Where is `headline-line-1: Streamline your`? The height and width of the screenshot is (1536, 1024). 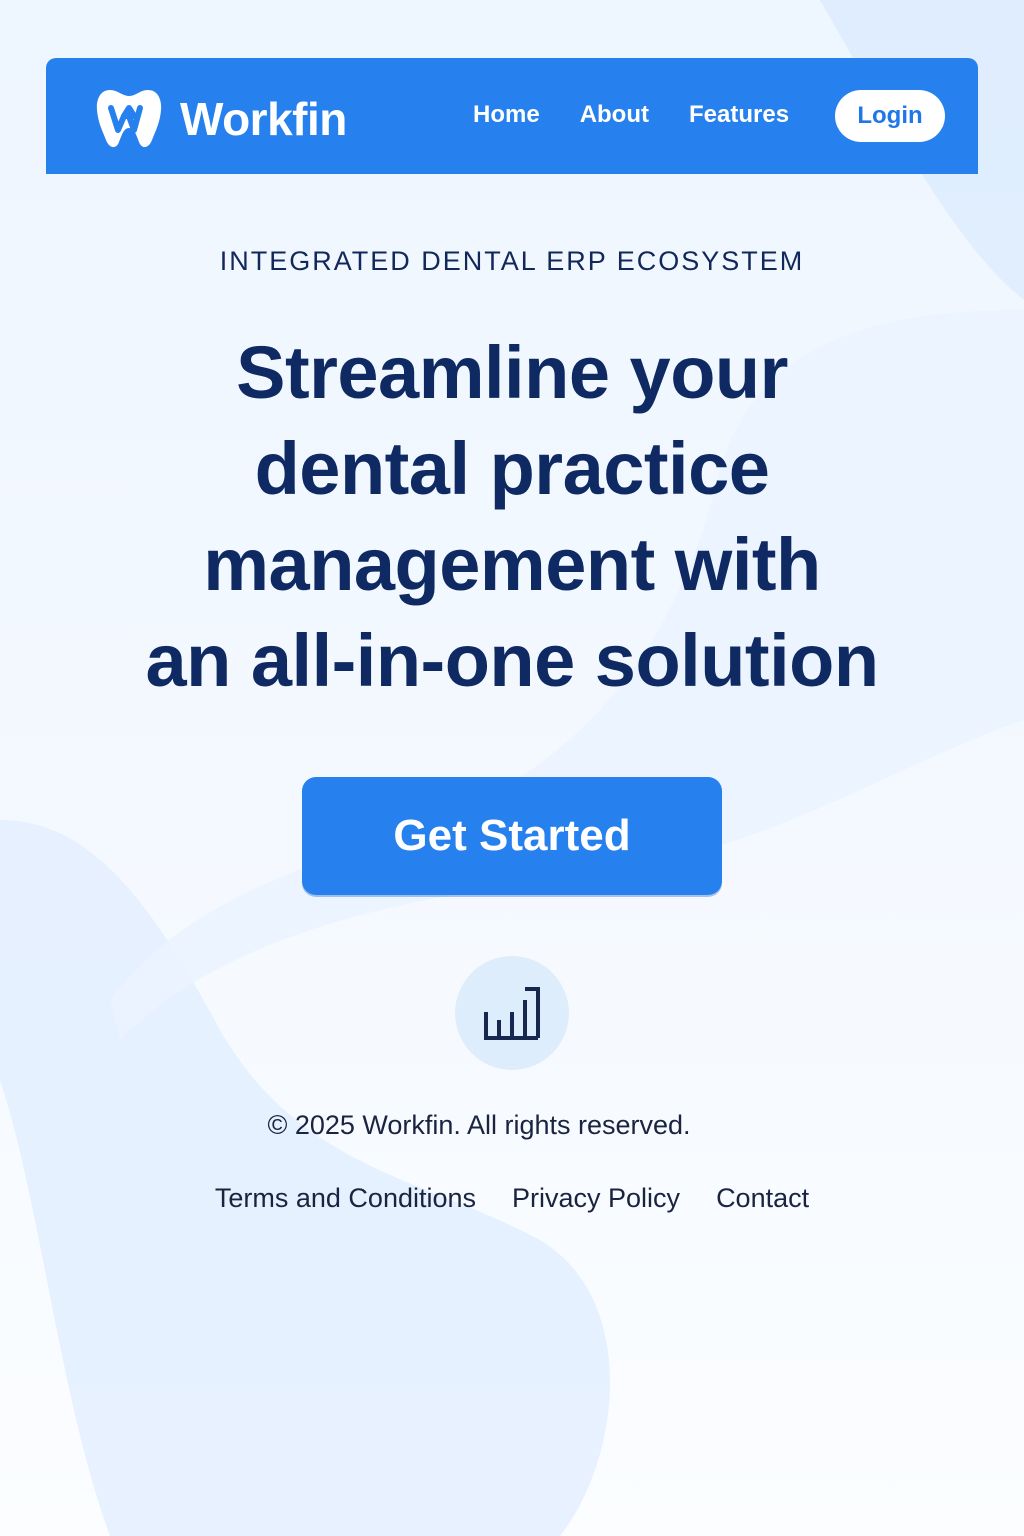
headline-line-1: Streamline your is located at coordinates (512, 372).